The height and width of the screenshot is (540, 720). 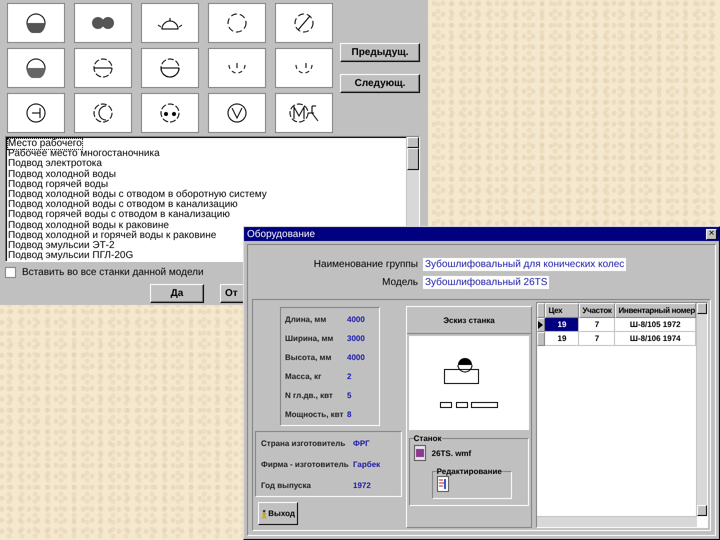 What do you see at coordinates (10, 272) in the screenshot?
I see `checkbox` at bounding box center [10, 272].